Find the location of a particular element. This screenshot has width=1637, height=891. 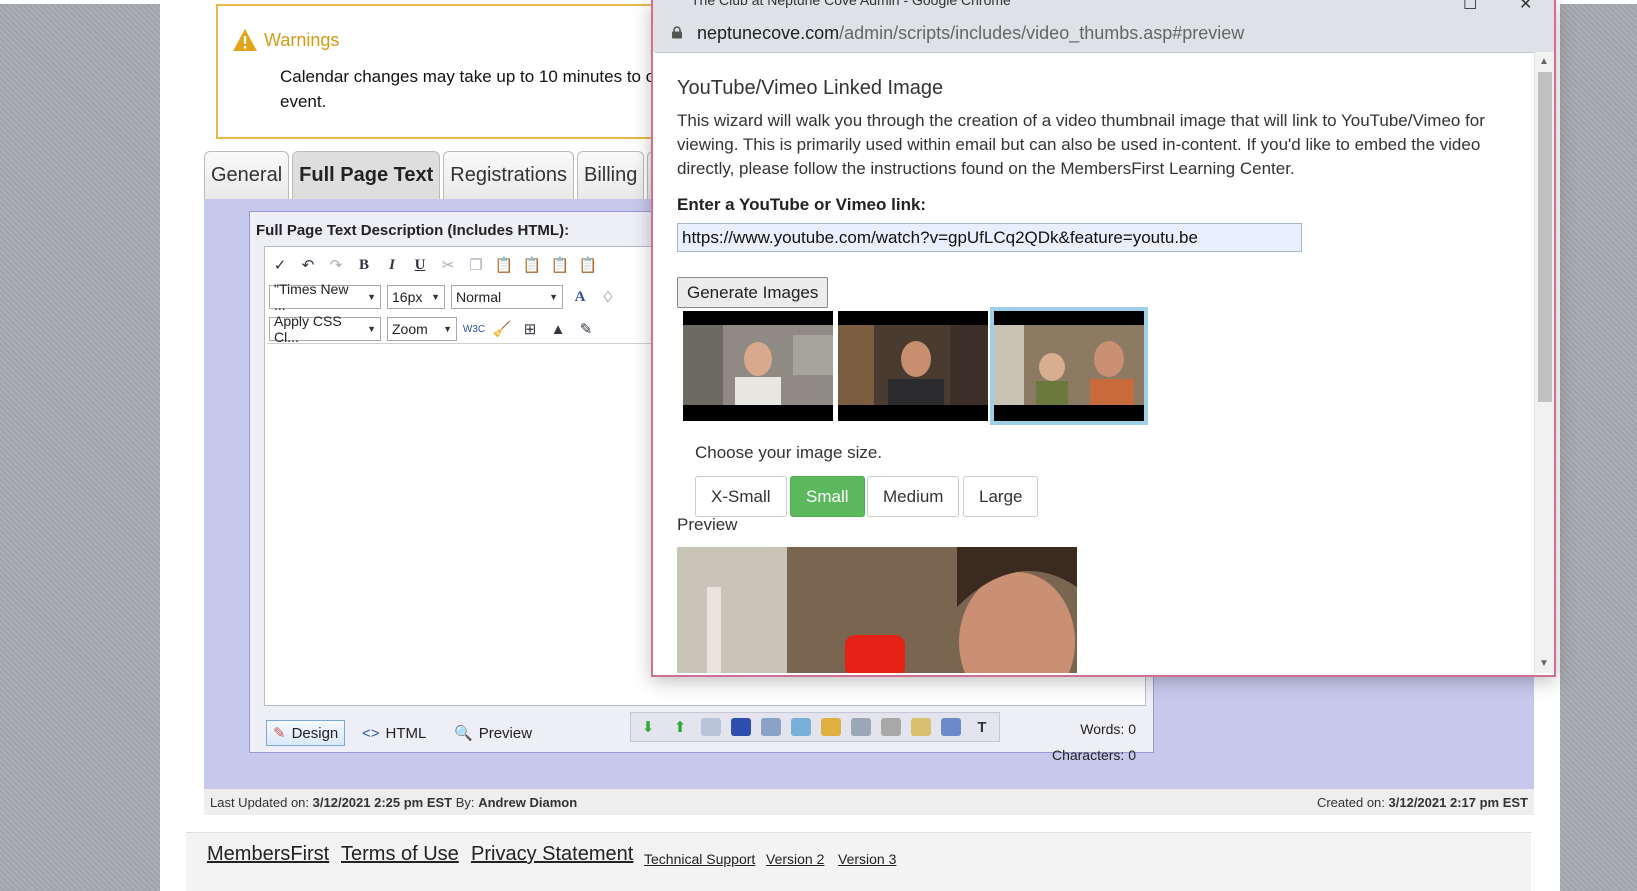

paste-html-icon: 📋 is located at coordinates (588, 265).